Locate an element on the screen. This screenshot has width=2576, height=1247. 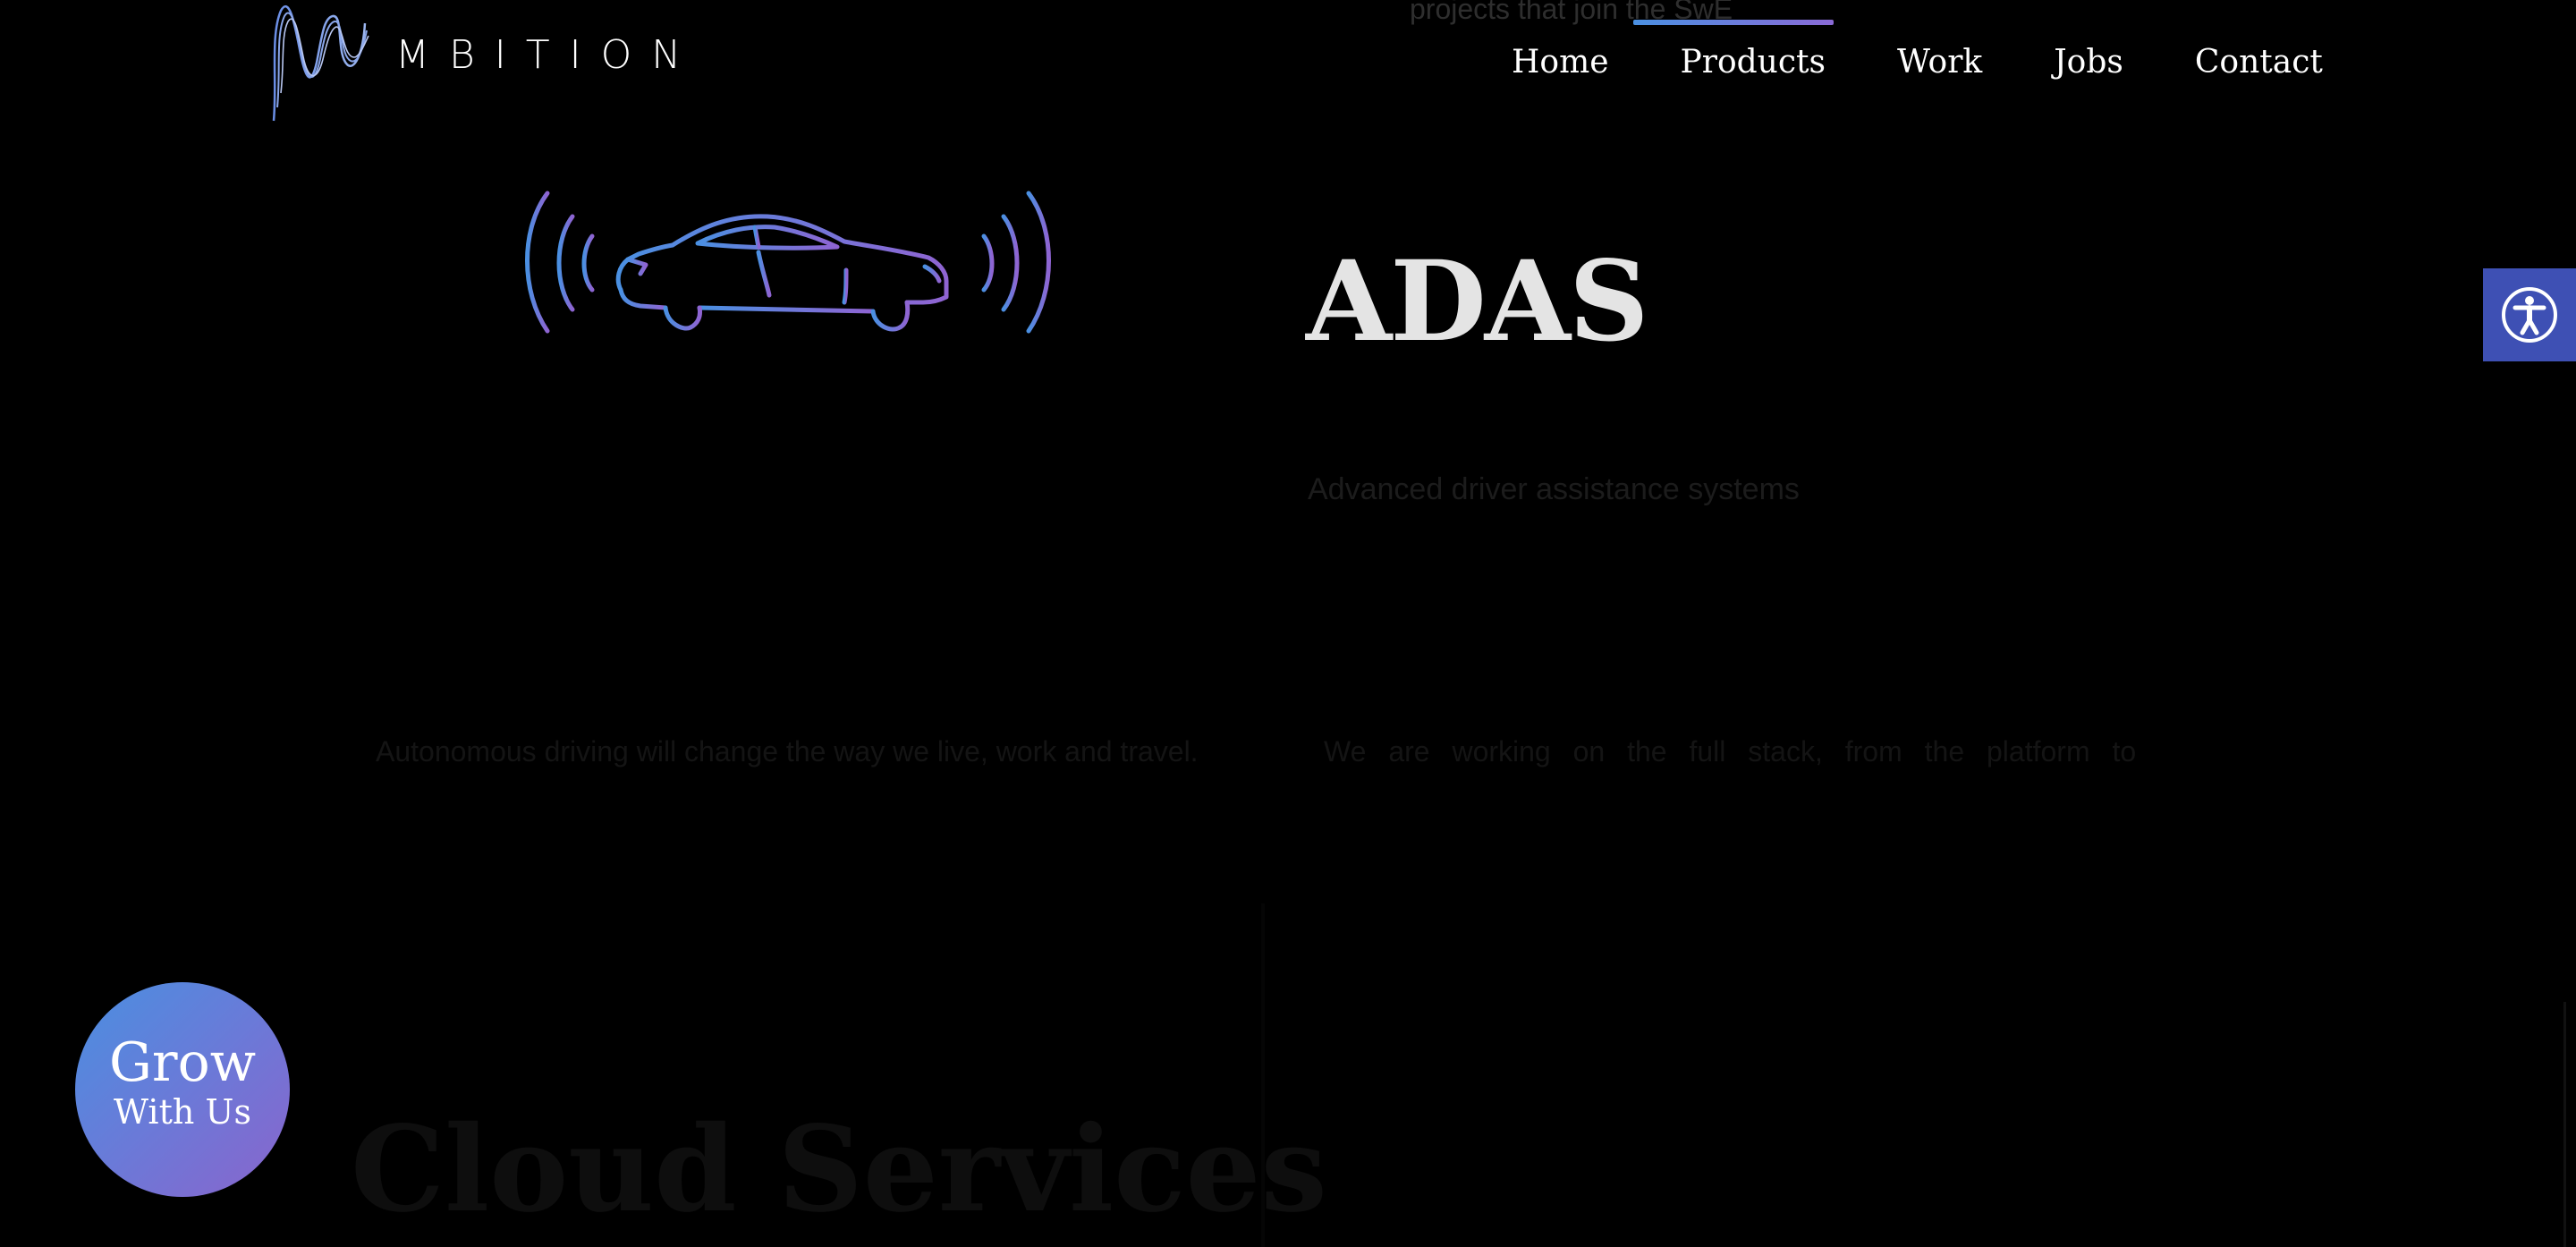
right-edge-line is located at coordinates (2564, 1124).